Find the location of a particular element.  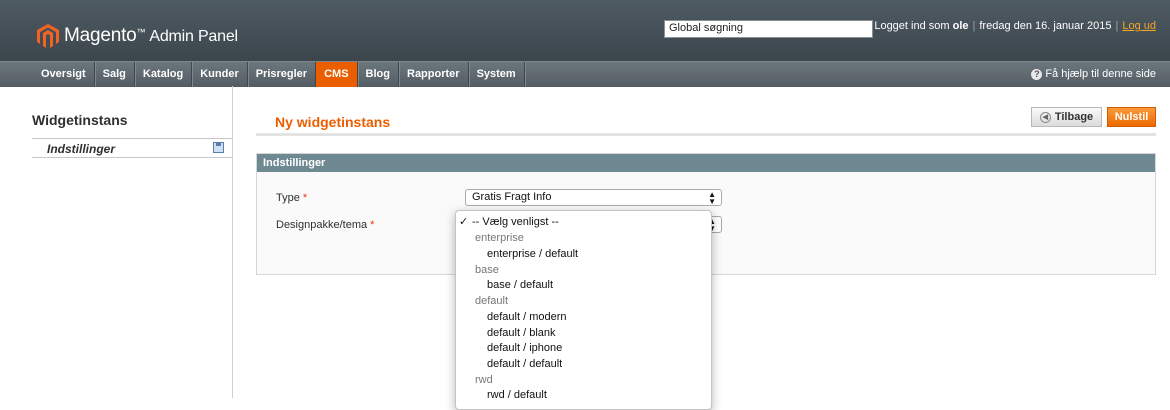

type-label-text: Type is located at coordinates (288, 198).